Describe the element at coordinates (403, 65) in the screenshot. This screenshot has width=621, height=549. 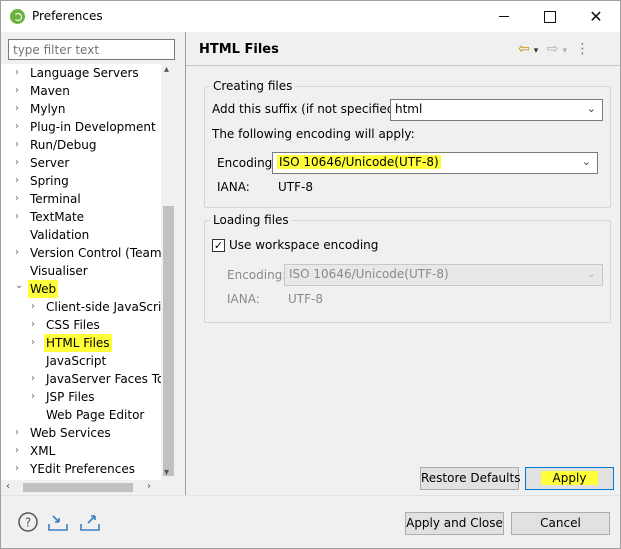
I see `header-divider` at that location.